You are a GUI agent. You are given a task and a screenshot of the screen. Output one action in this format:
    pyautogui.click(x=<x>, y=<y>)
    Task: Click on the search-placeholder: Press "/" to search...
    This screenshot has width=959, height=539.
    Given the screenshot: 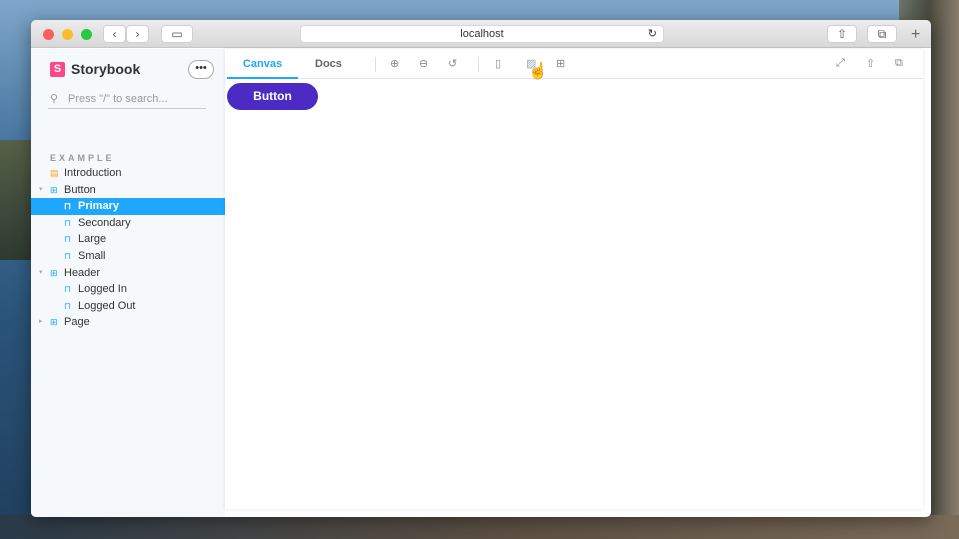 What is the action you would take?
    pyautogui.click(x=118, y=99)
    